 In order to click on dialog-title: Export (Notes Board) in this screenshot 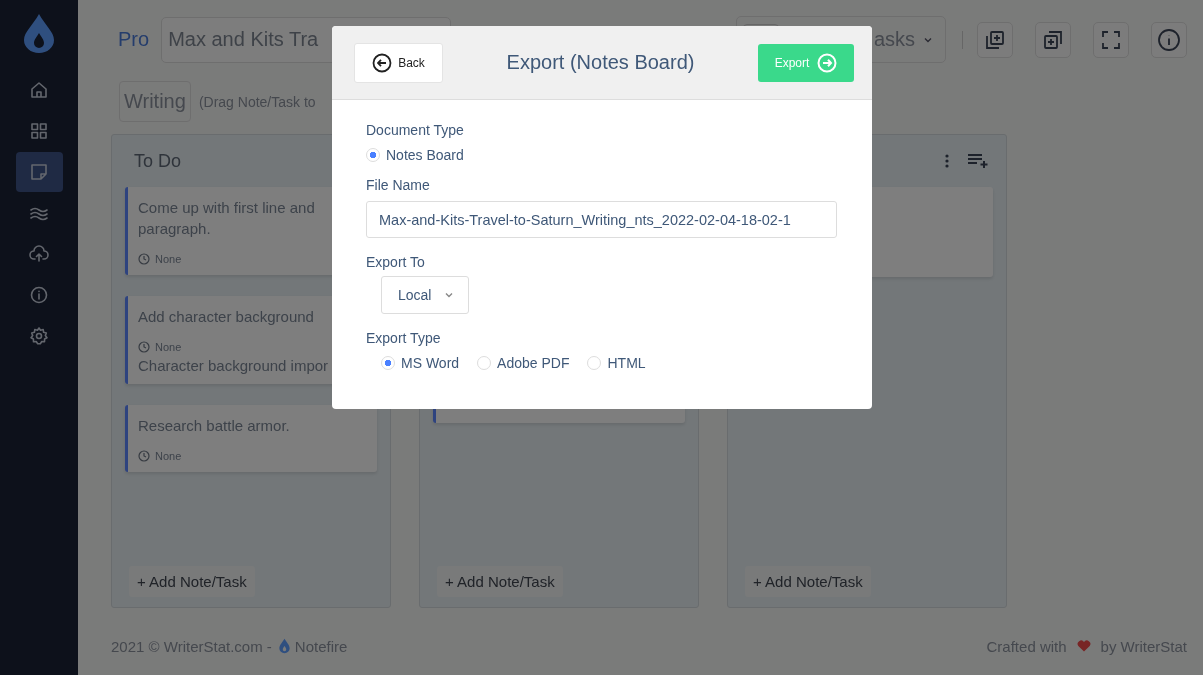, I will do `click(600, 62)`.